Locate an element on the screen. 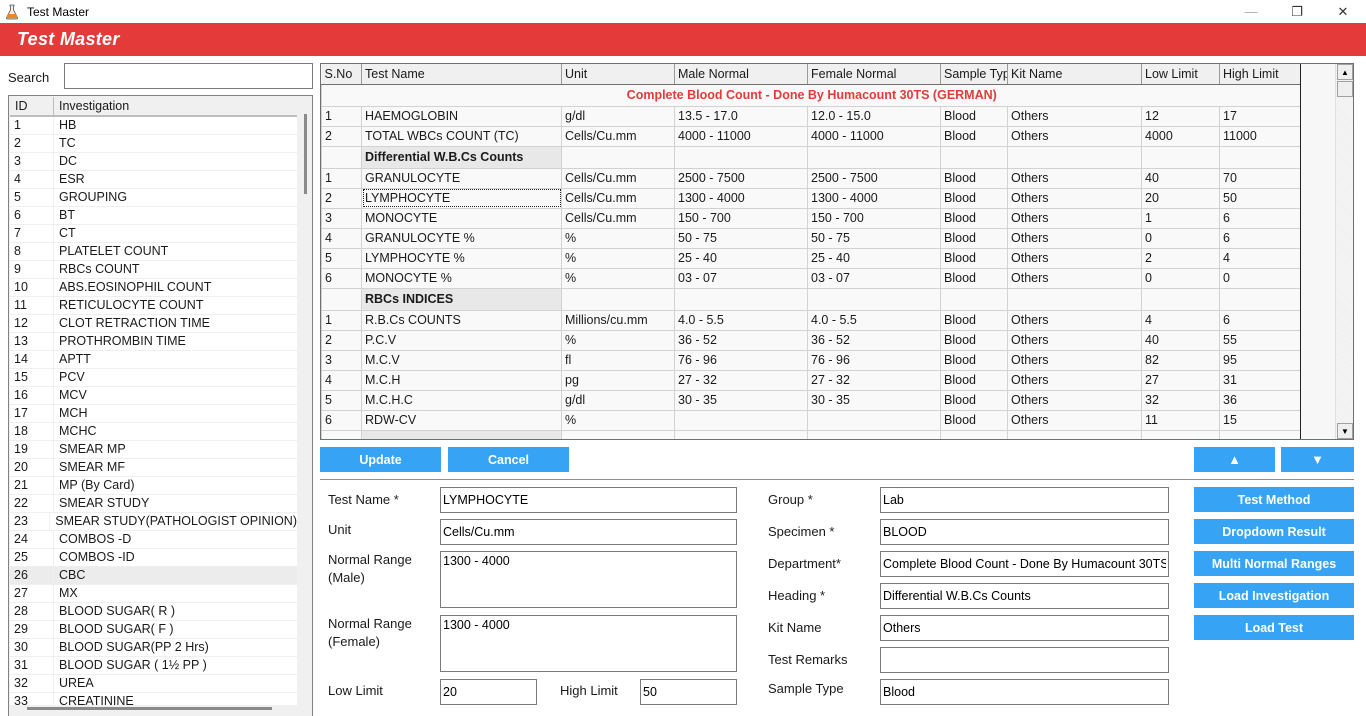 The height and width of the screenshot is (716, 1366). sample-type-input is located at coordinates (1024, 692).